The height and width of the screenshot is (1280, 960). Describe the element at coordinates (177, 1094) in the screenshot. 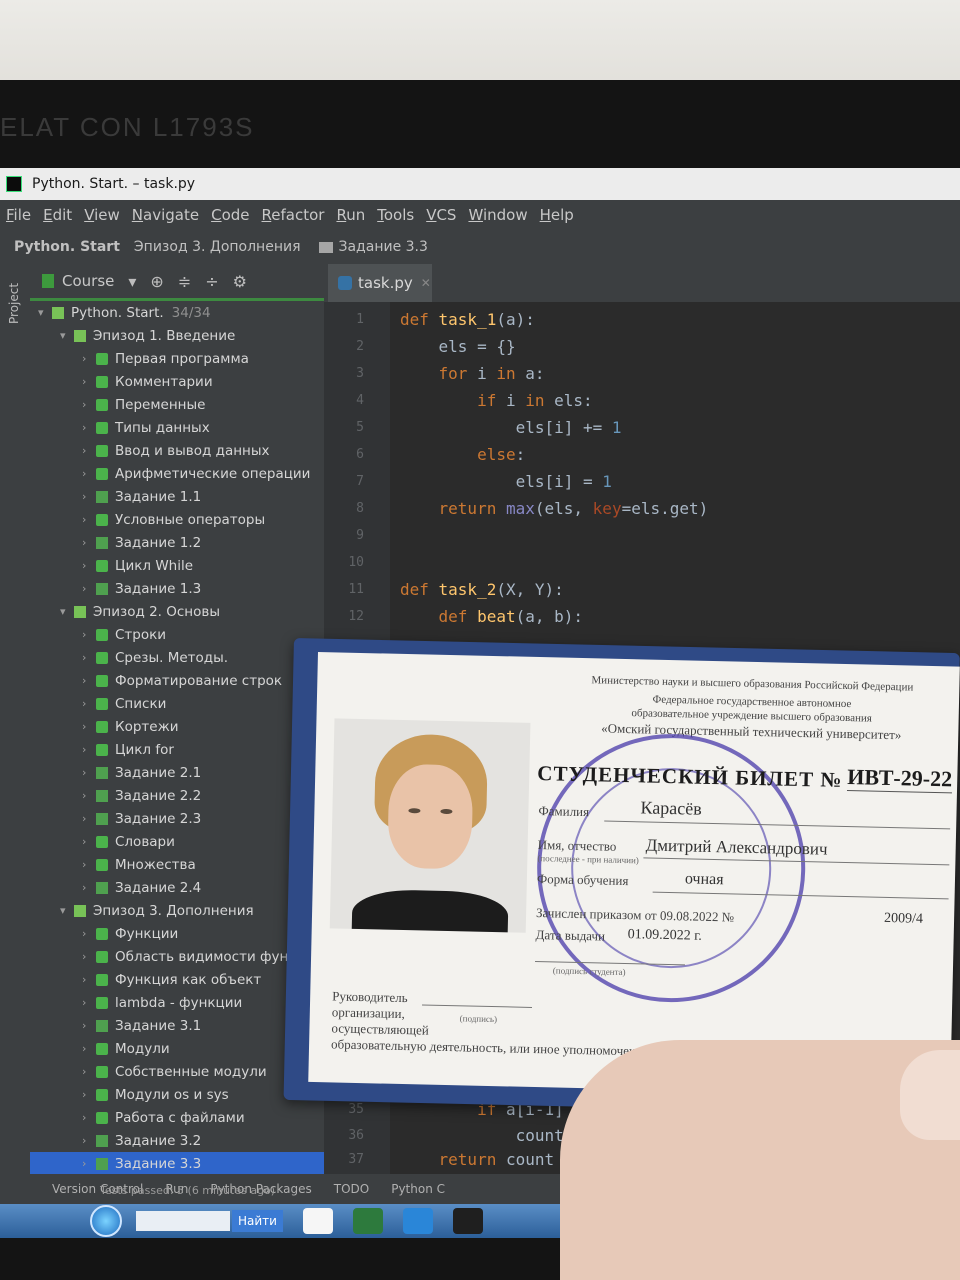

I see `tree-item: › Модули os и sys` at that location.